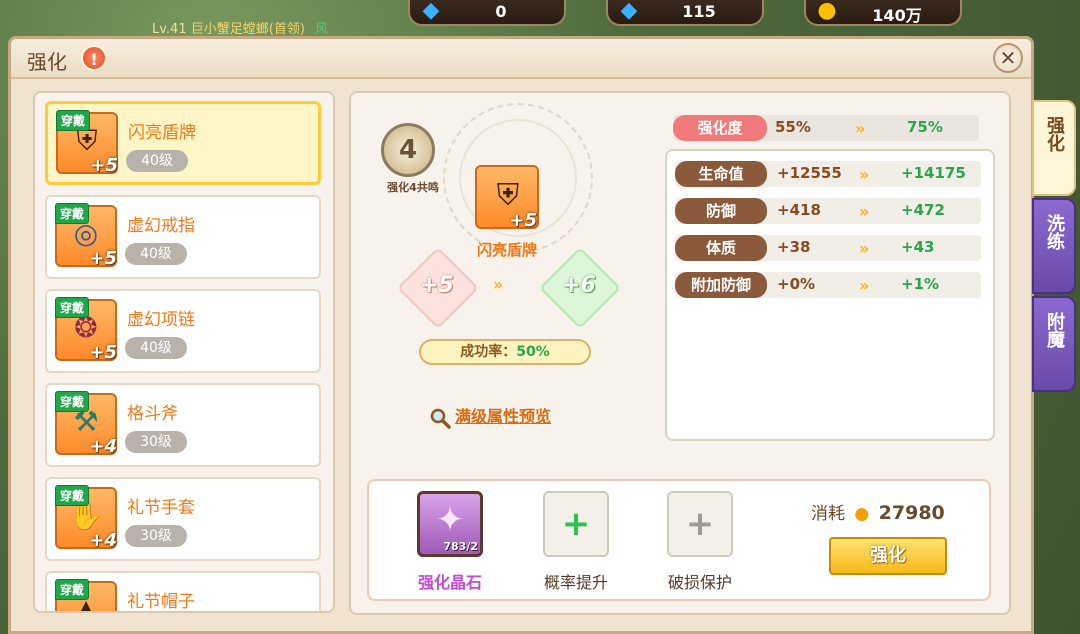 This screenshot has height=634, width=1080. I want to click on bound-diamond-icon: ◆, so click(629, 11).